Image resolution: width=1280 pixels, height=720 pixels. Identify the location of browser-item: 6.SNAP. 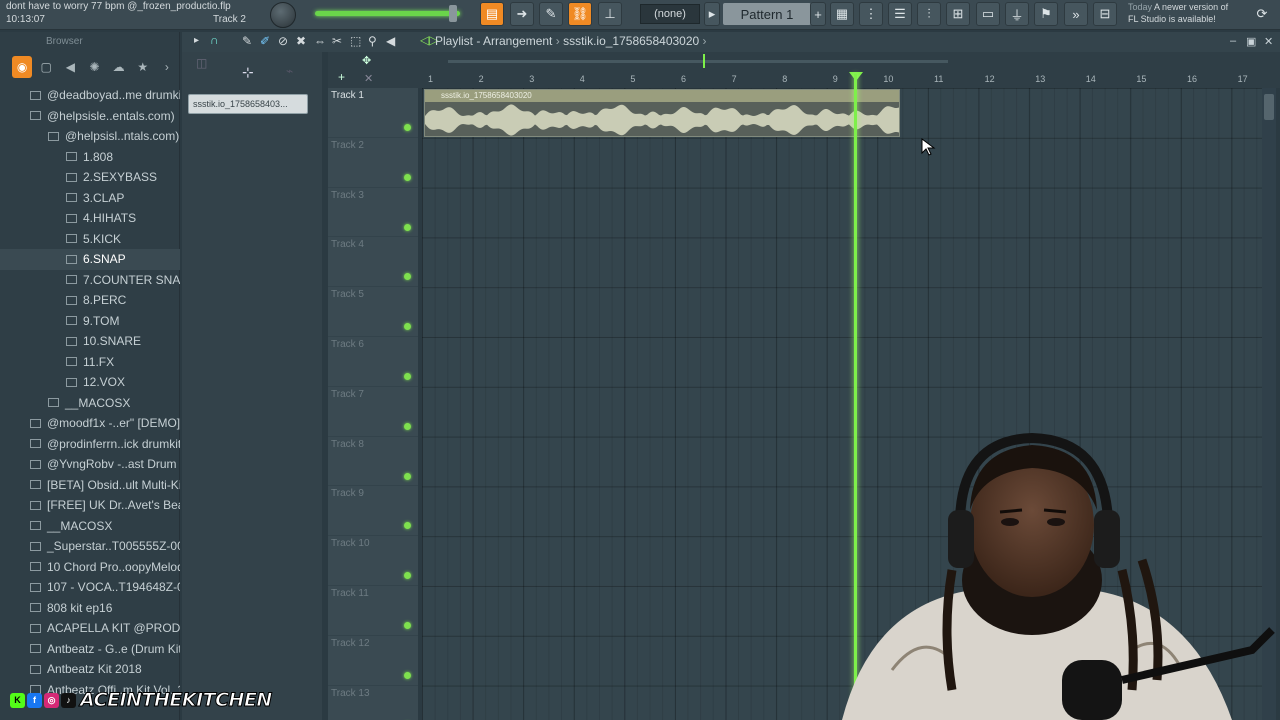
(90, 259).